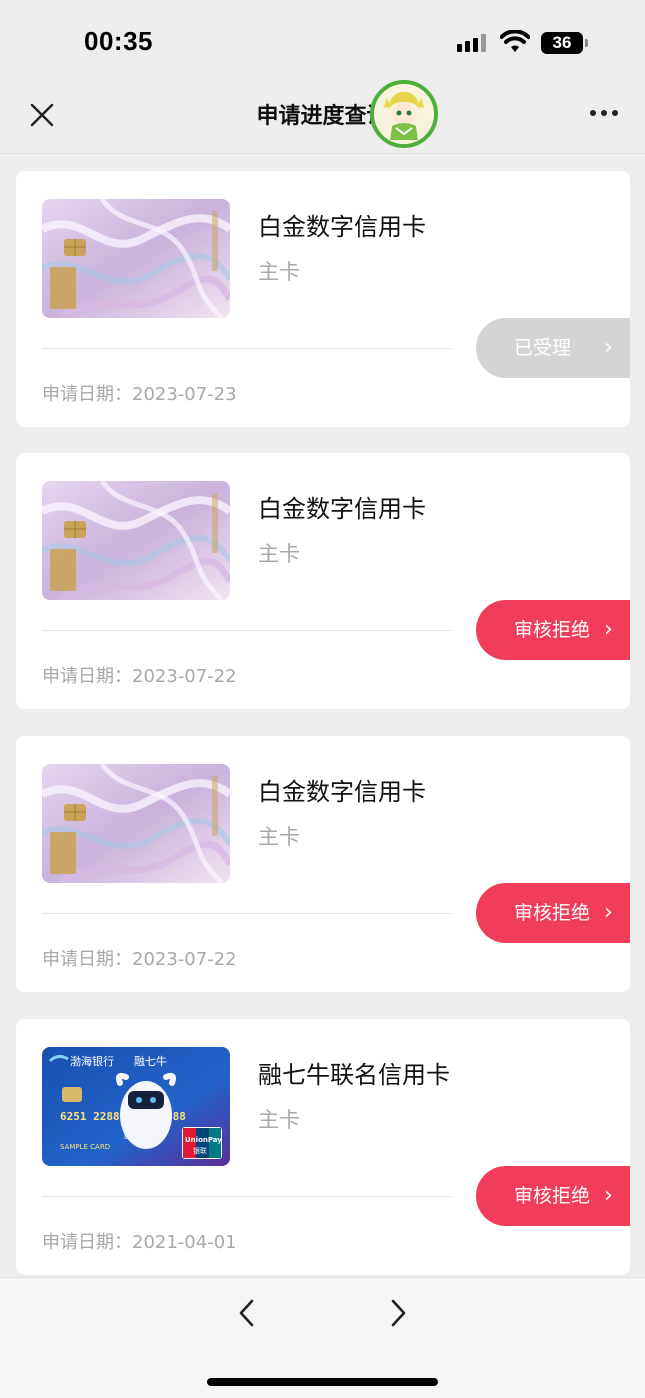  Describe the element at coordinates (139, 1242) in the screenshot. I see `application-date: 申请日期：2021-04-01` at that location.